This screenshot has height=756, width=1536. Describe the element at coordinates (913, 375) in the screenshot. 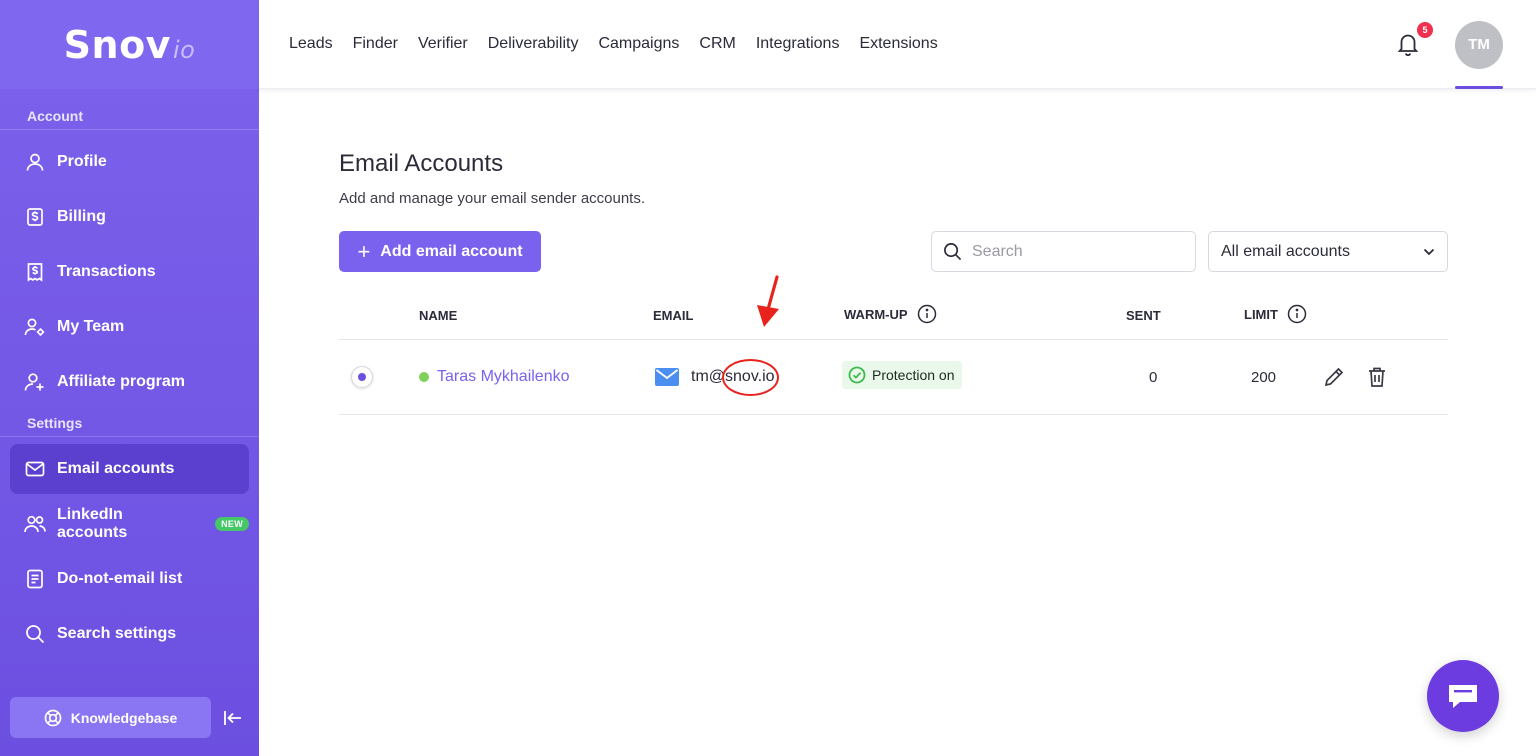

I see `warmup-status-label: Protection on` at that location.